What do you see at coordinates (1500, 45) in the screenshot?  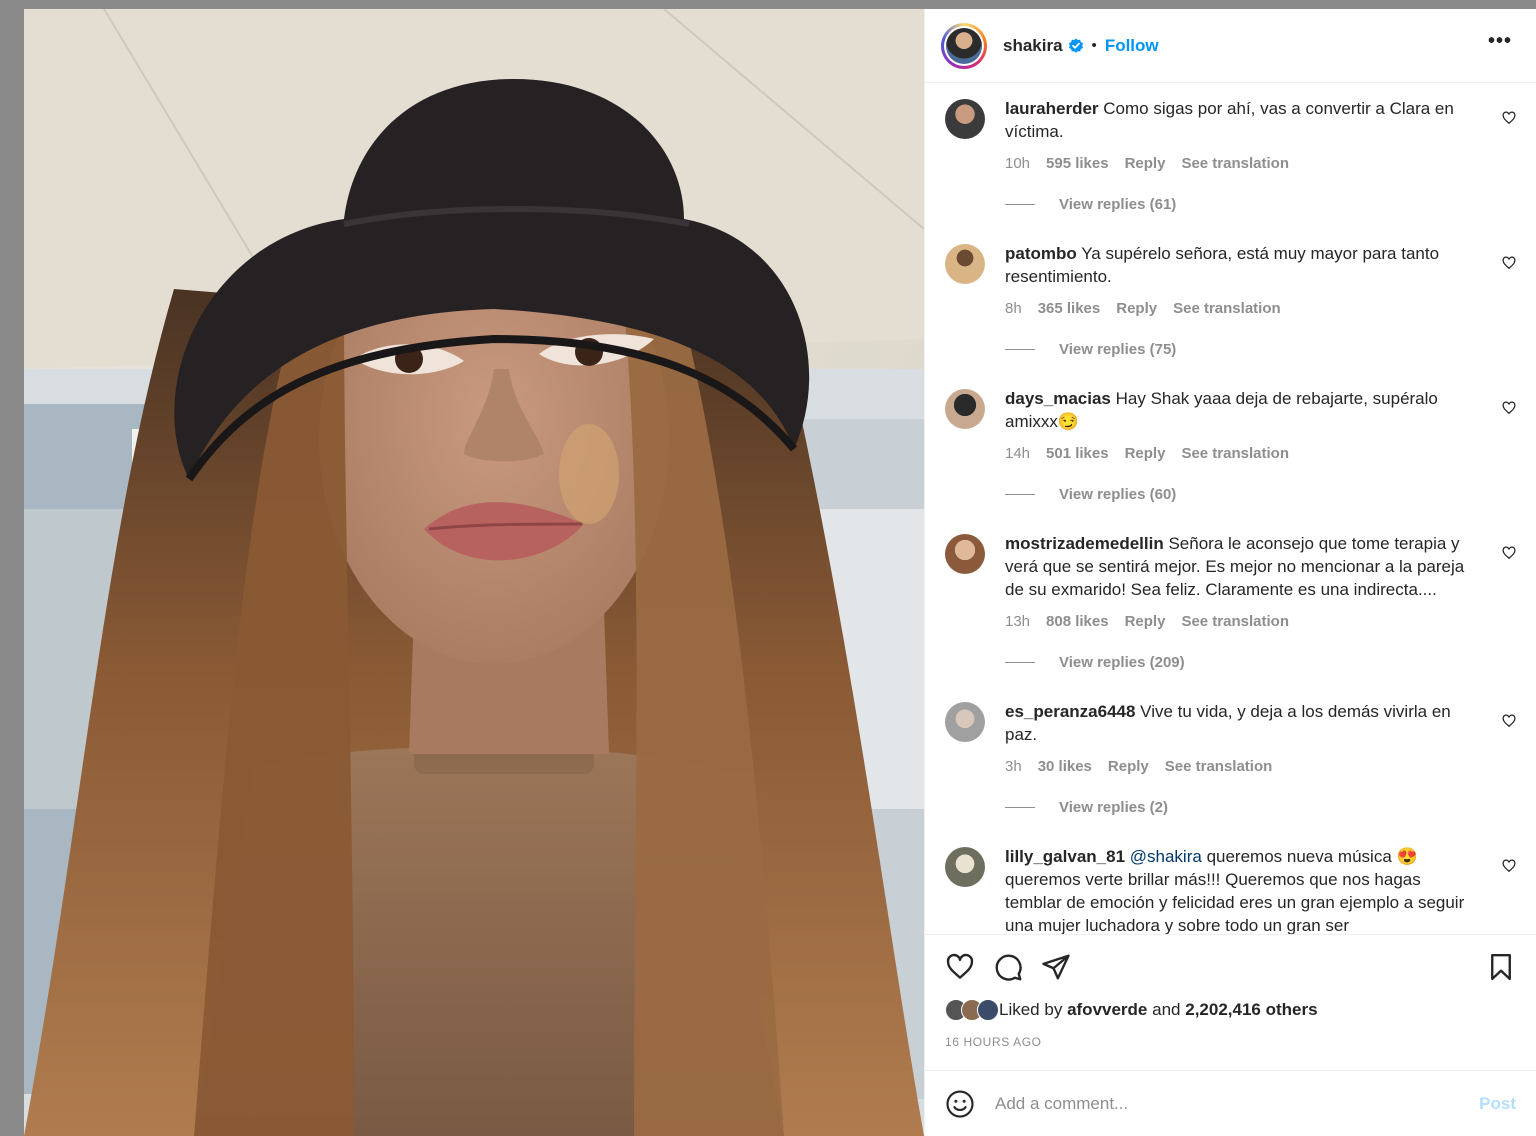 I see `more-options-button: •••` at bounding box center [1500, 45].